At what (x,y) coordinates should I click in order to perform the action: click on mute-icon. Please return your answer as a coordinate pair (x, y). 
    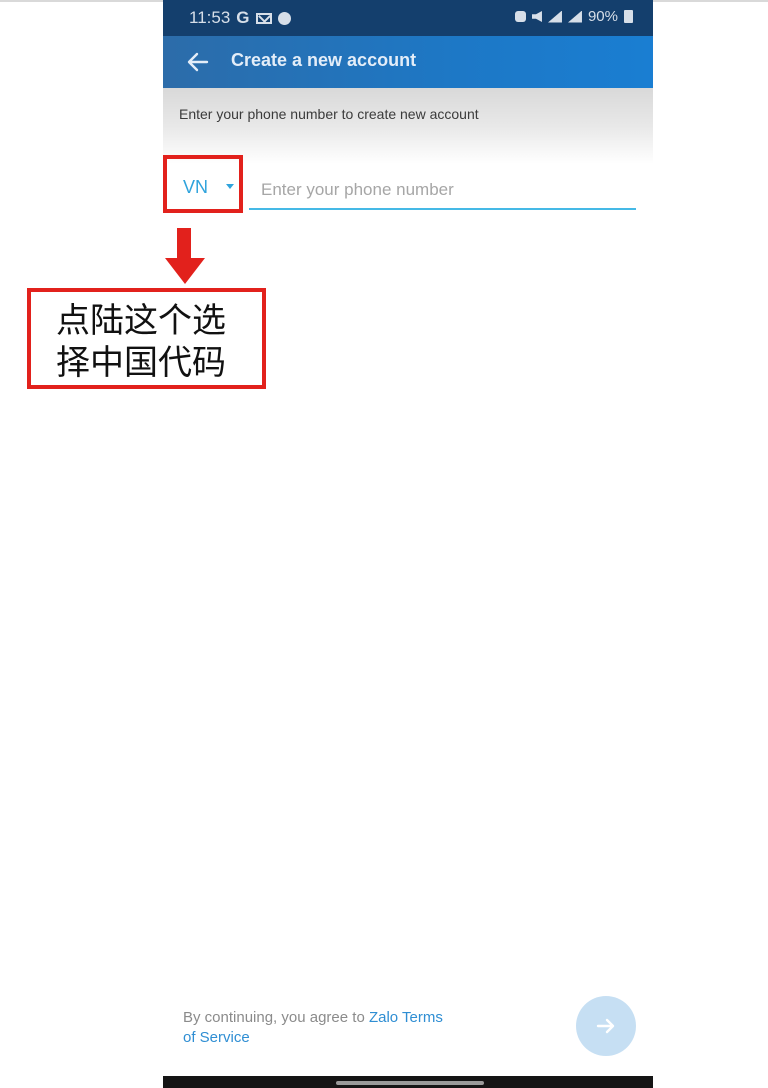
    Looking at the image, I should click on (536, 16).